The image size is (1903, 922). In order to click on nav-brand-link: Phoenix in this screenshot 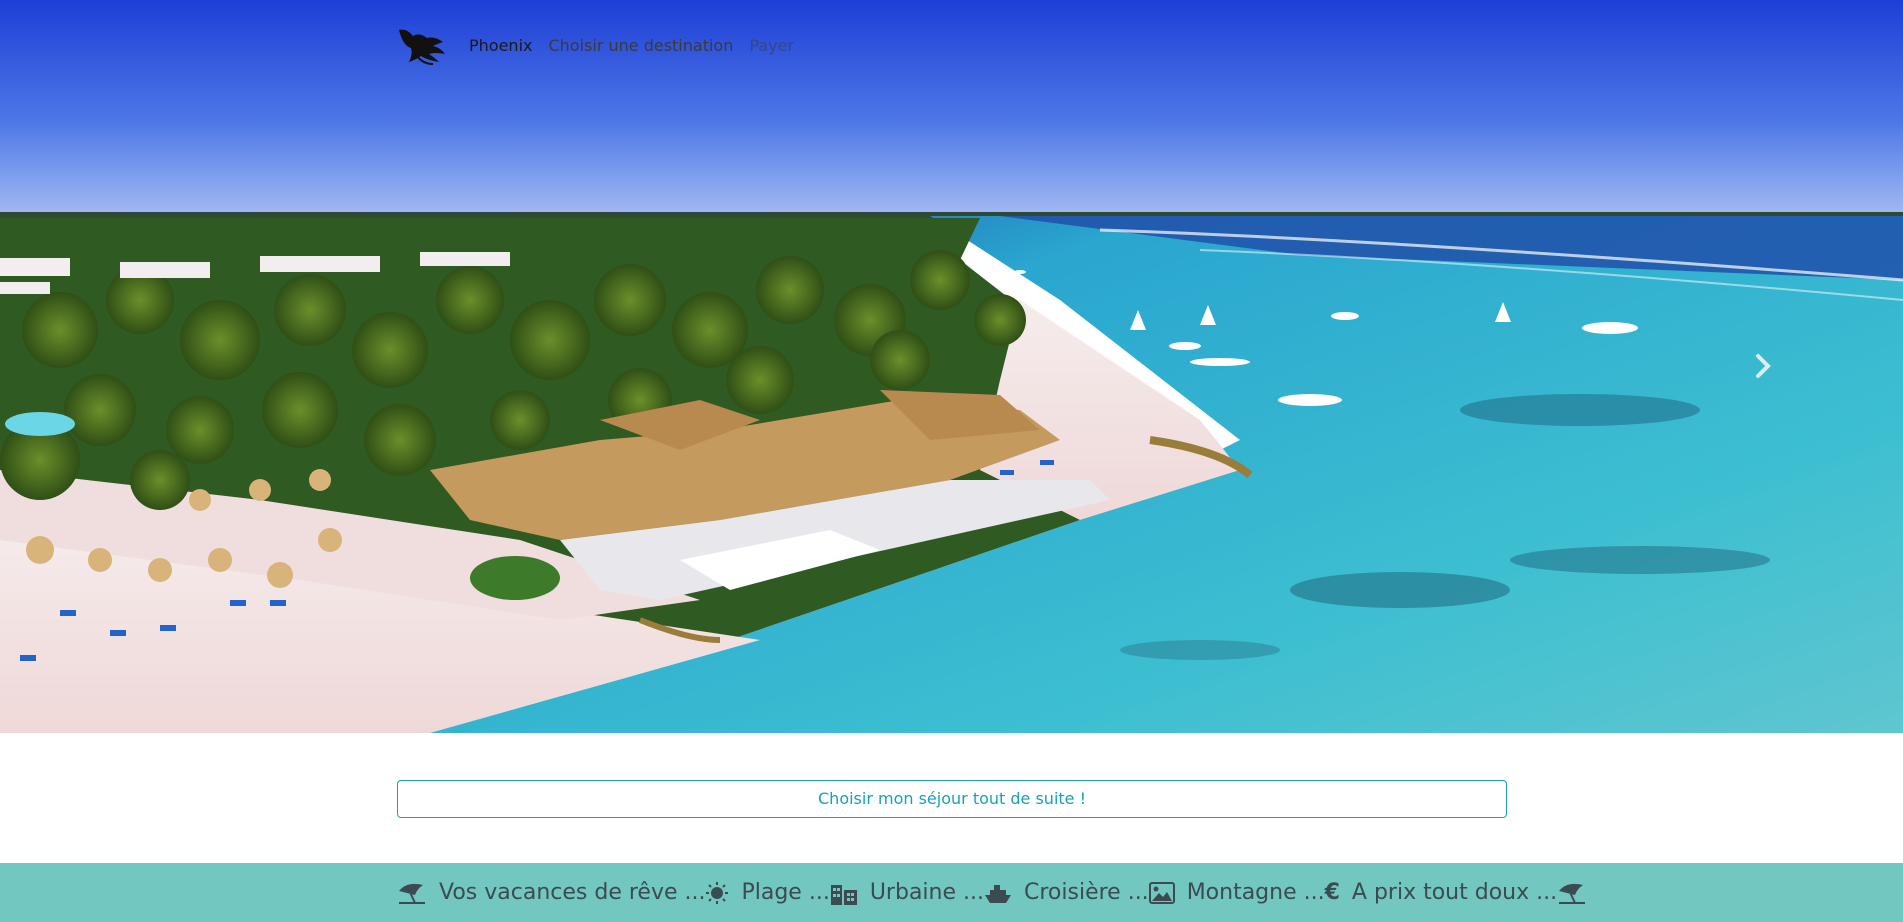, I will do `click(500, 46)`.